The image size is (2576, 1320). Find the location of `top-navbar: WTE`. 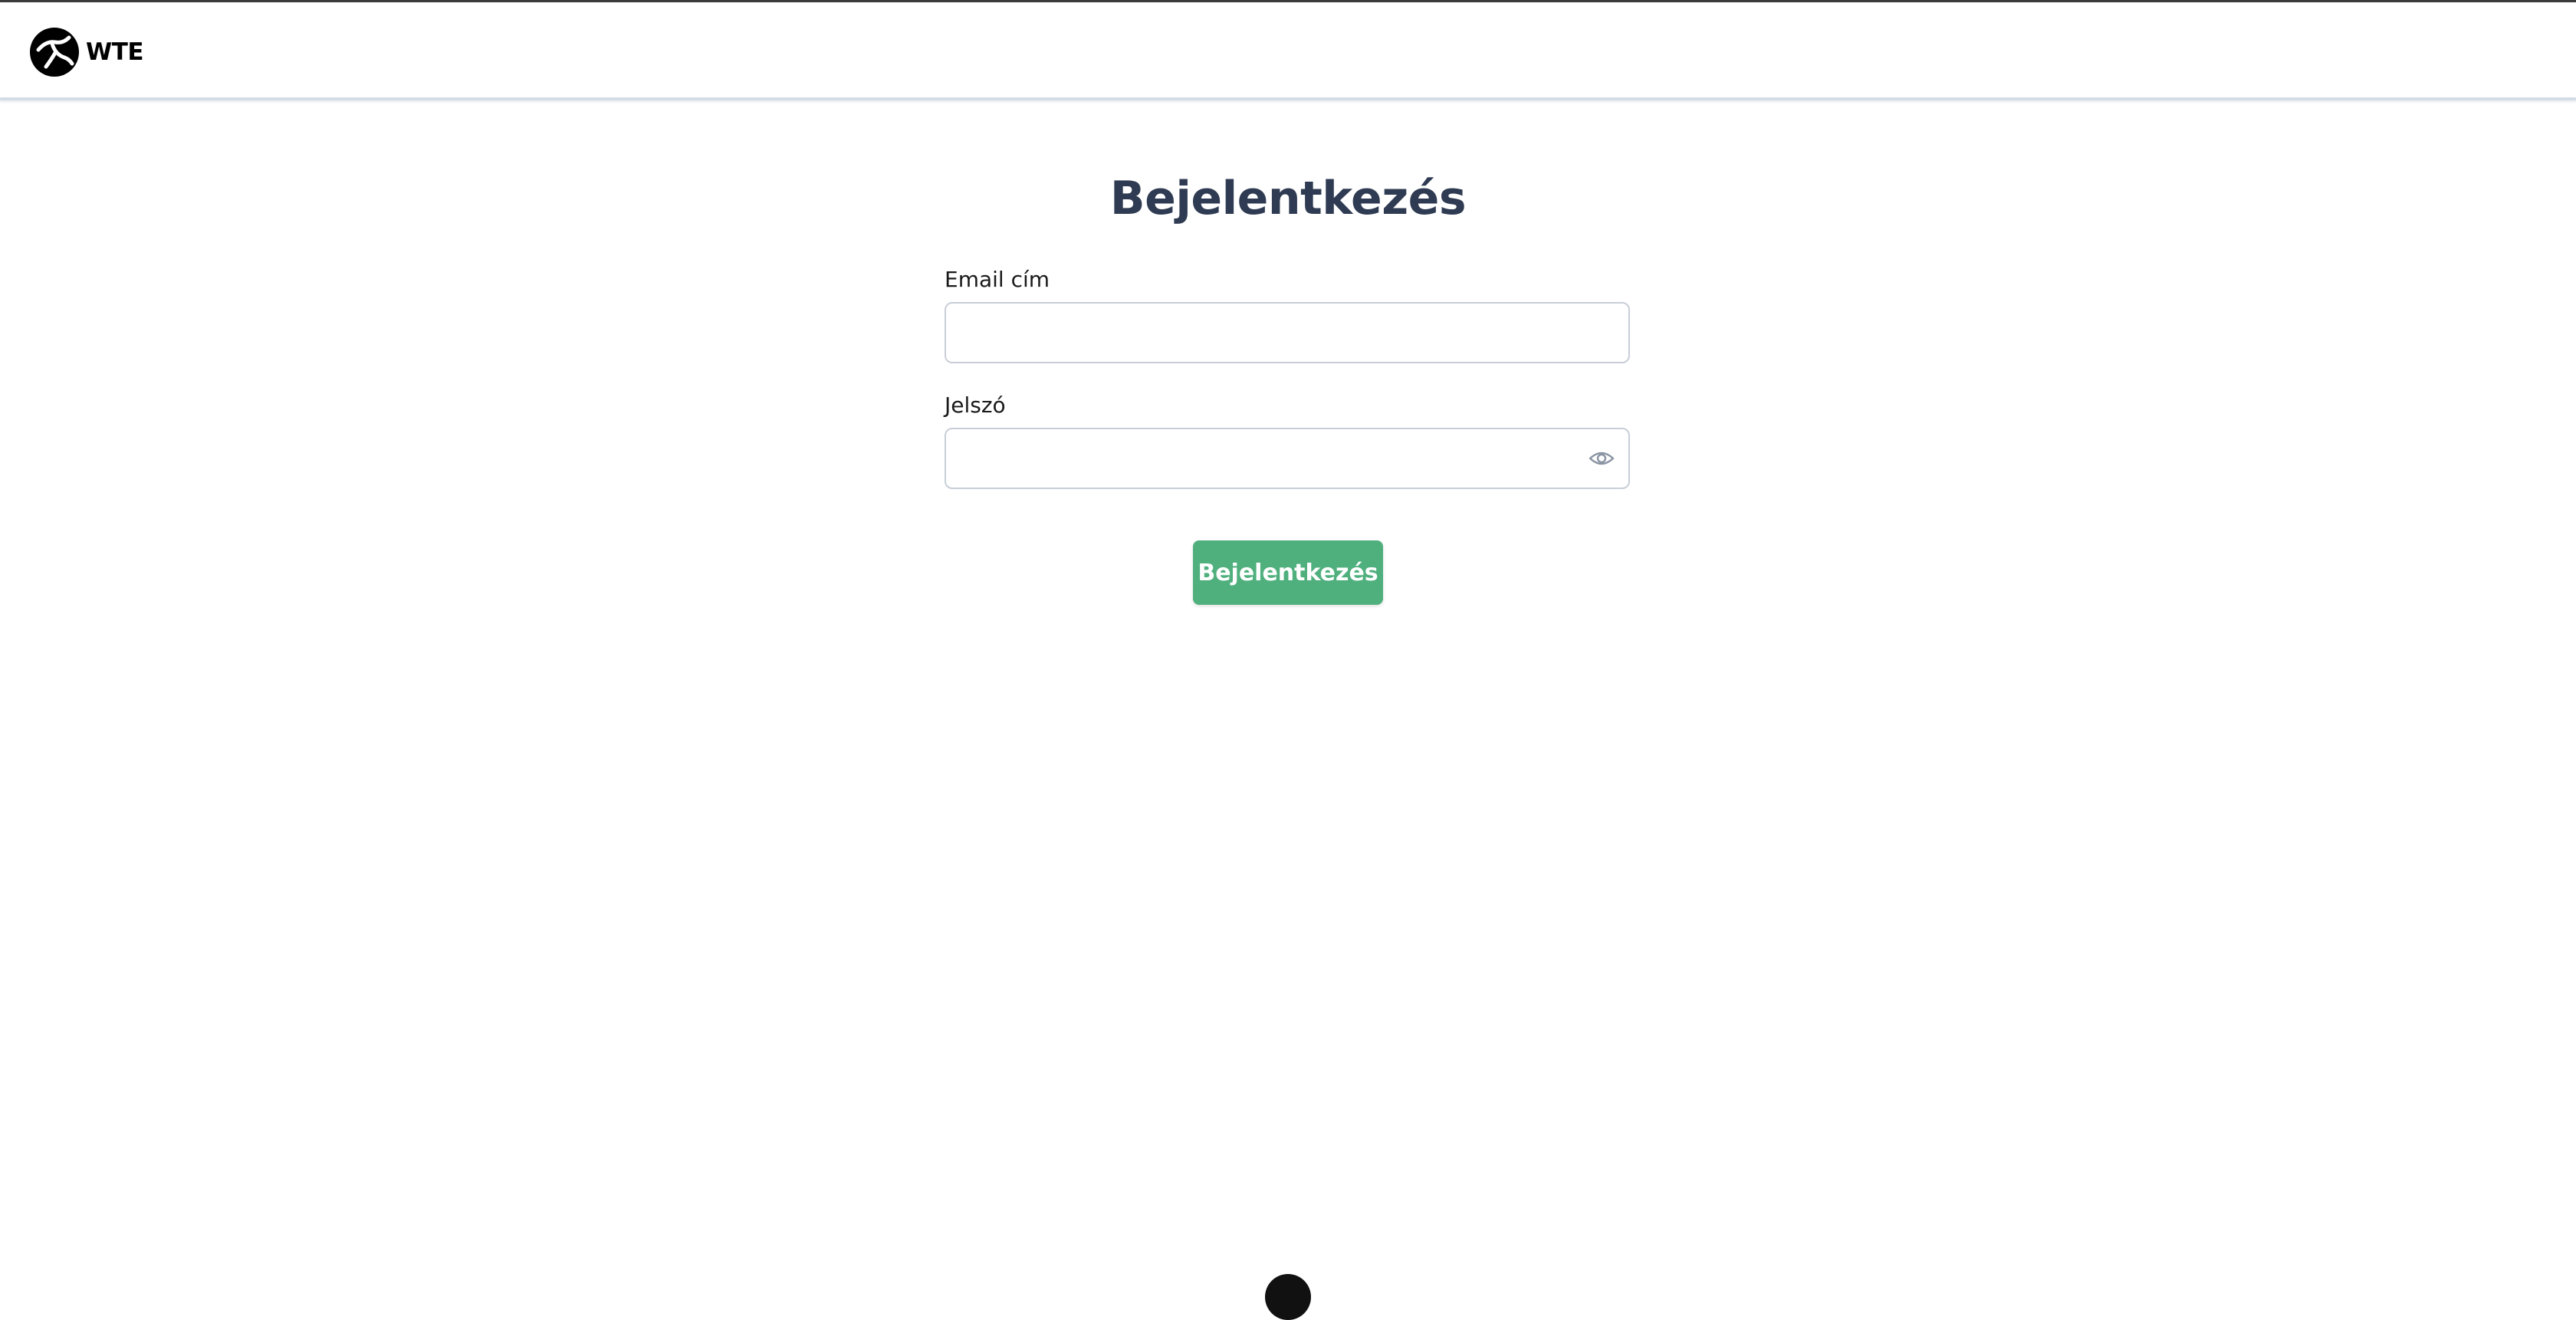

top-navbar: WTE is located at coordinates (1288, 51).